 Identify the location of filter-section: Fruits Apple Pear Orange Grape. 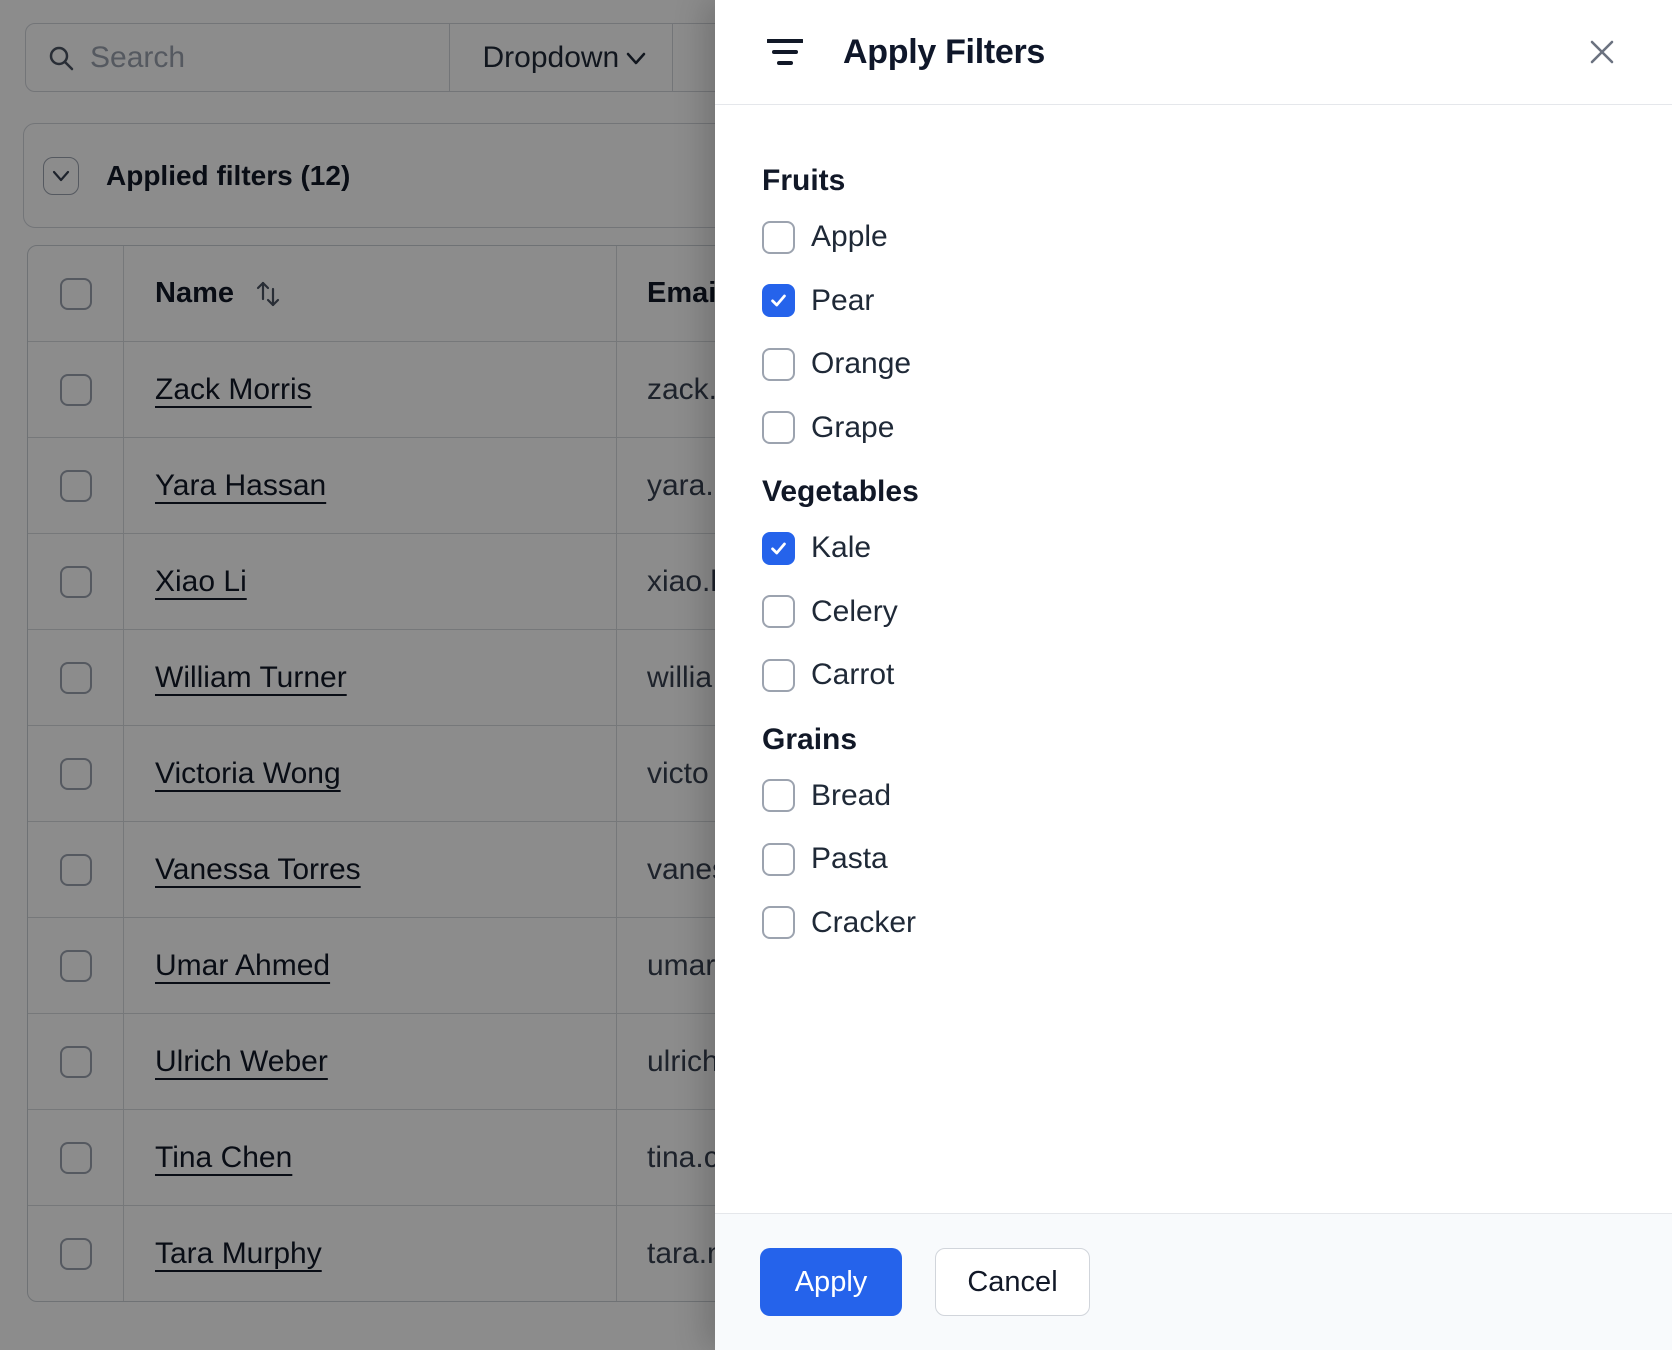
(1197, 304).